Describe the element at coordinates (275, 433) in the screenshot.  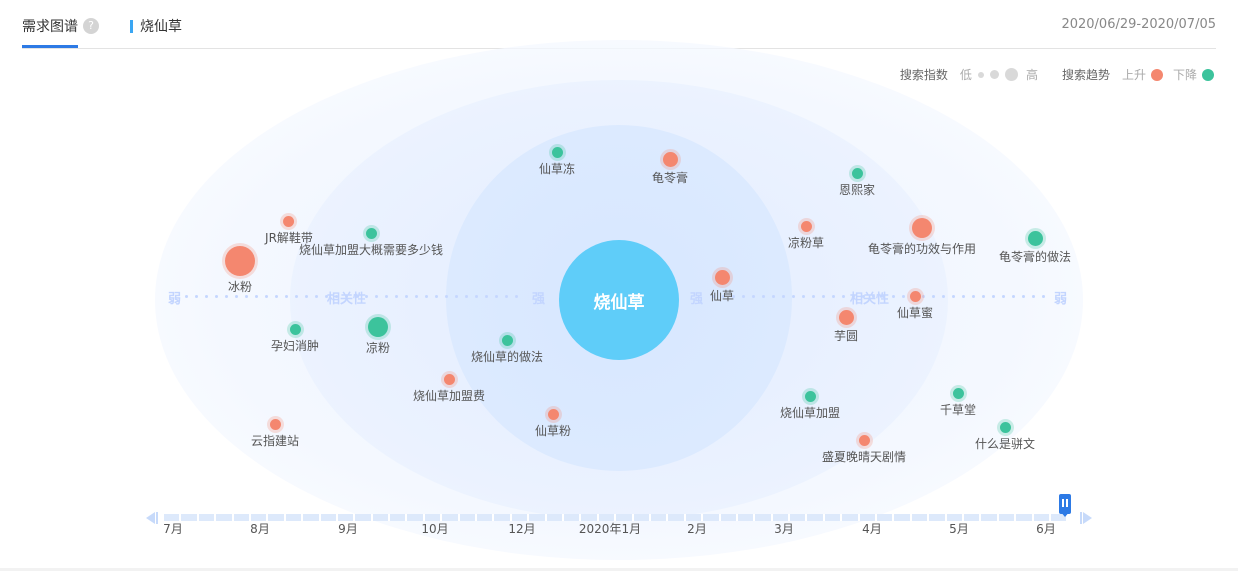
I see `term-node: 云指建站` at that location.